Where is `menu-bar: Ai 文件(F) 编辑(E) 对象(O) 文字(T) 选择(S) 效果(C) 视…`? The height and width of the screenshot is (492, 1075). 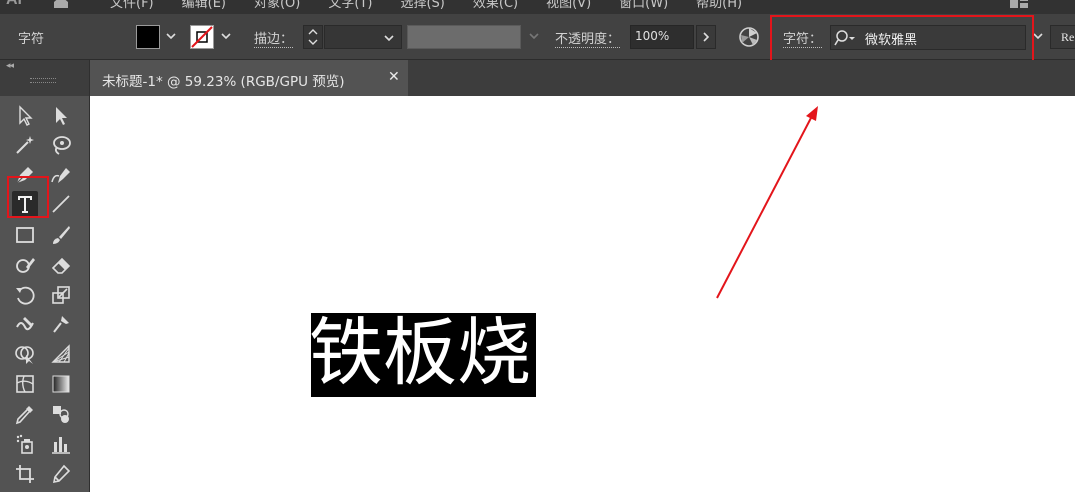 menu-bar: Ai 文件(F) 编辑(E) 对象(O) 文字(T) 选择(S) 效果(C) 视… is located at coordinates (537, 7).